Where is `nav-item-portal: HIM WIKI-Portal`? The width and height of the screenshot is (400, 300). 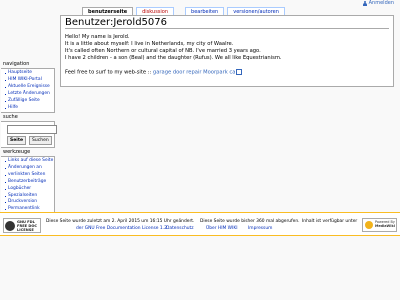 nav-item-portal: HIM WIKI-Portal is located at coordinates (28, 80).